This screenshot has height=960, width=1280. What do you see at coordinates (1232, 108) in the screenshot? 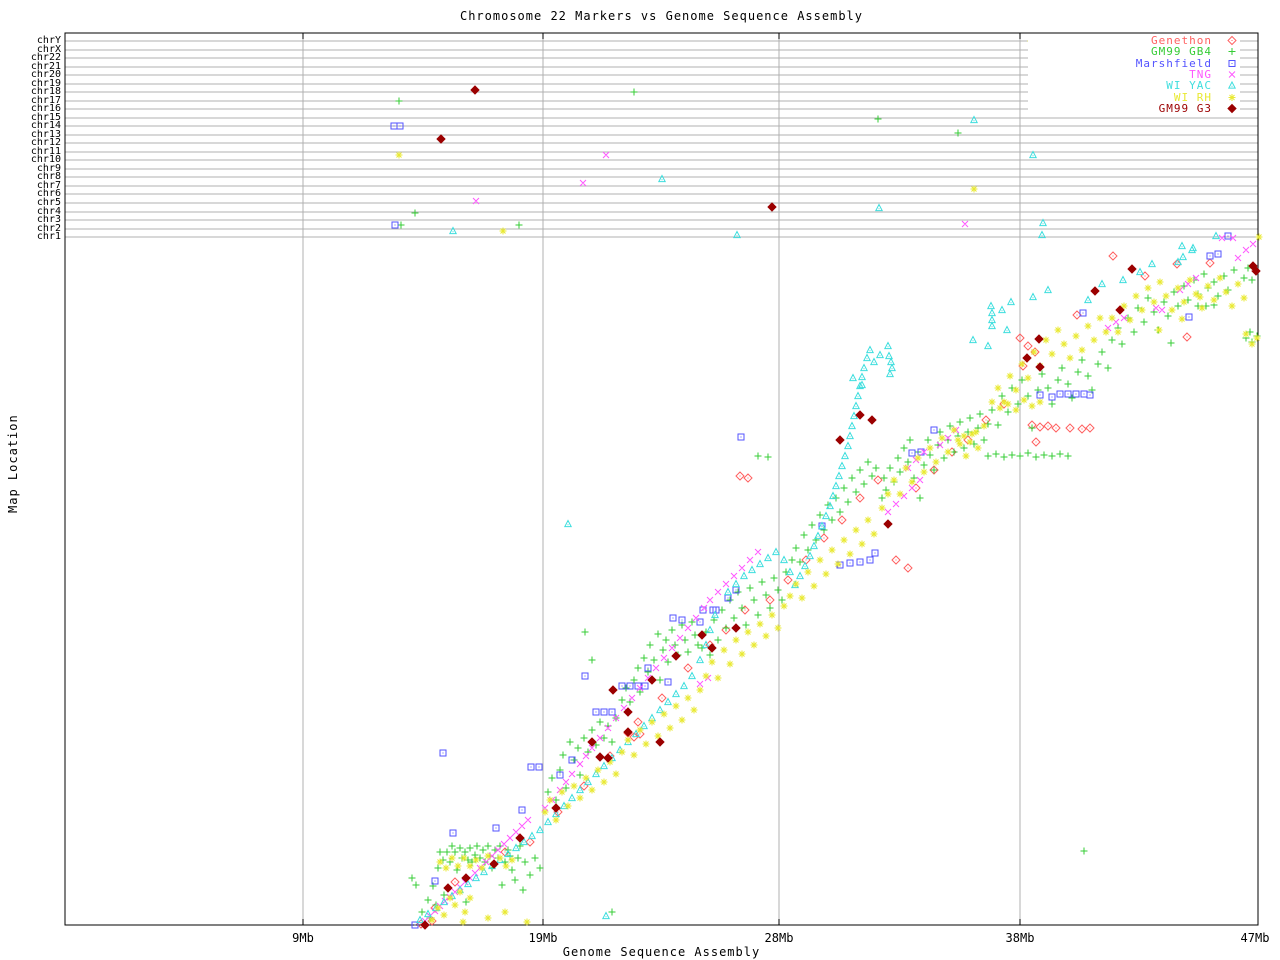
I see `diamond-filled-icon` at bounding box center [1232, 108].